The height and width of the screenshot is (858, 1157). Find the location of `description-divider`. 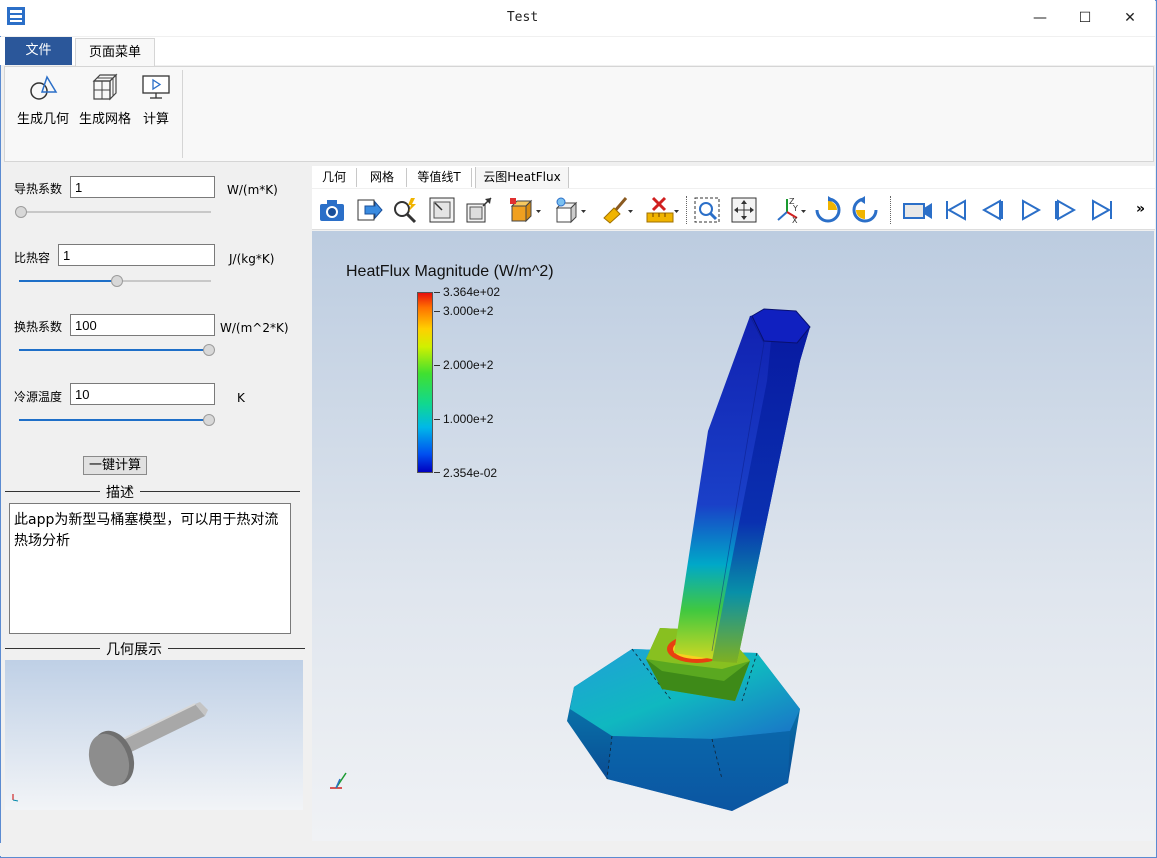

description-divider is located at coordinates (152, 491).